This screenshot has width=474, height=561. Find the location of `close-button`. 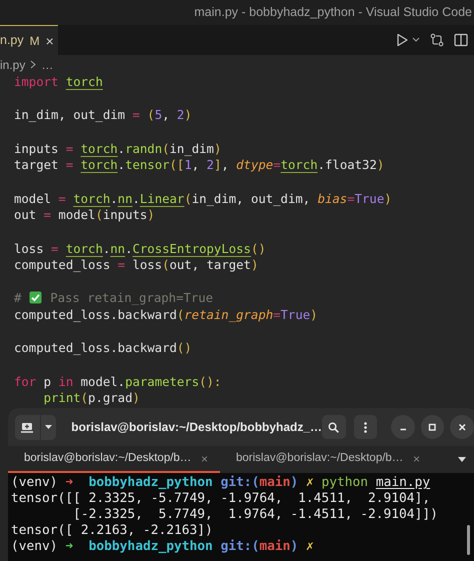

close-button is located at coordinates (462, 427).